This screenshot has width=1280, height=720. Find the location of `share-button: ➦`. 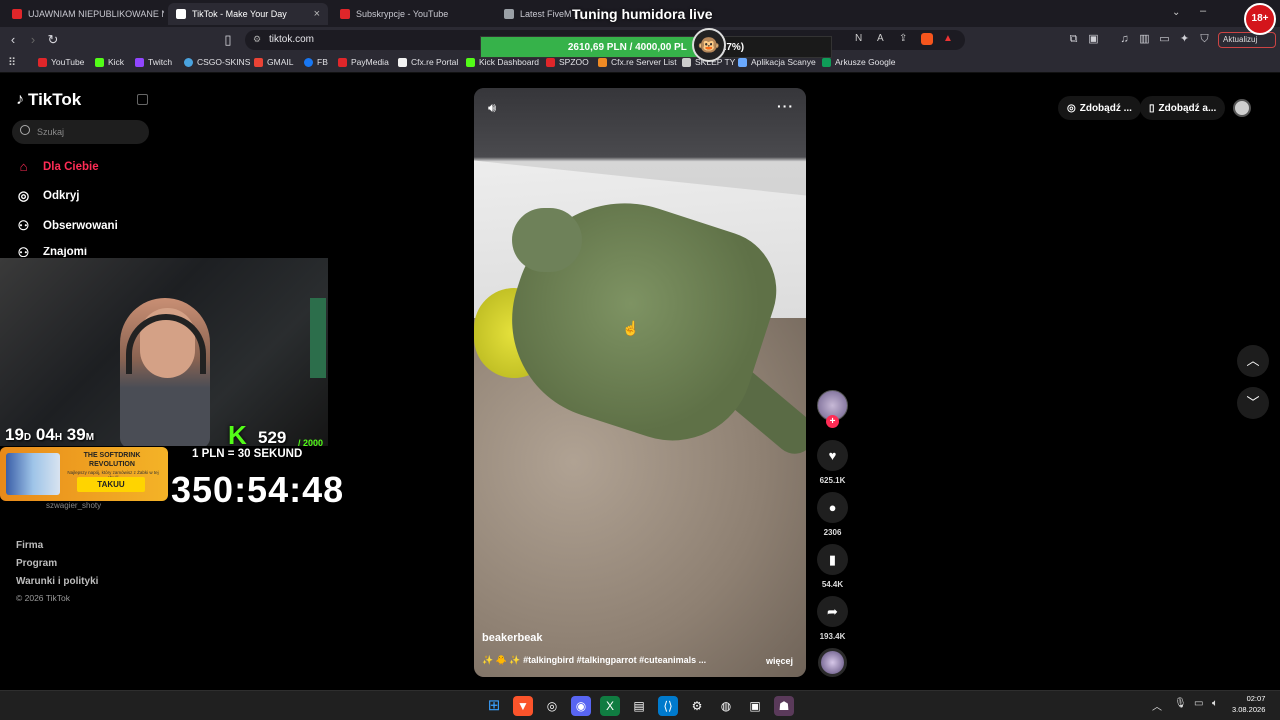

share-button: ➦ is located at coordinates (832, 611).